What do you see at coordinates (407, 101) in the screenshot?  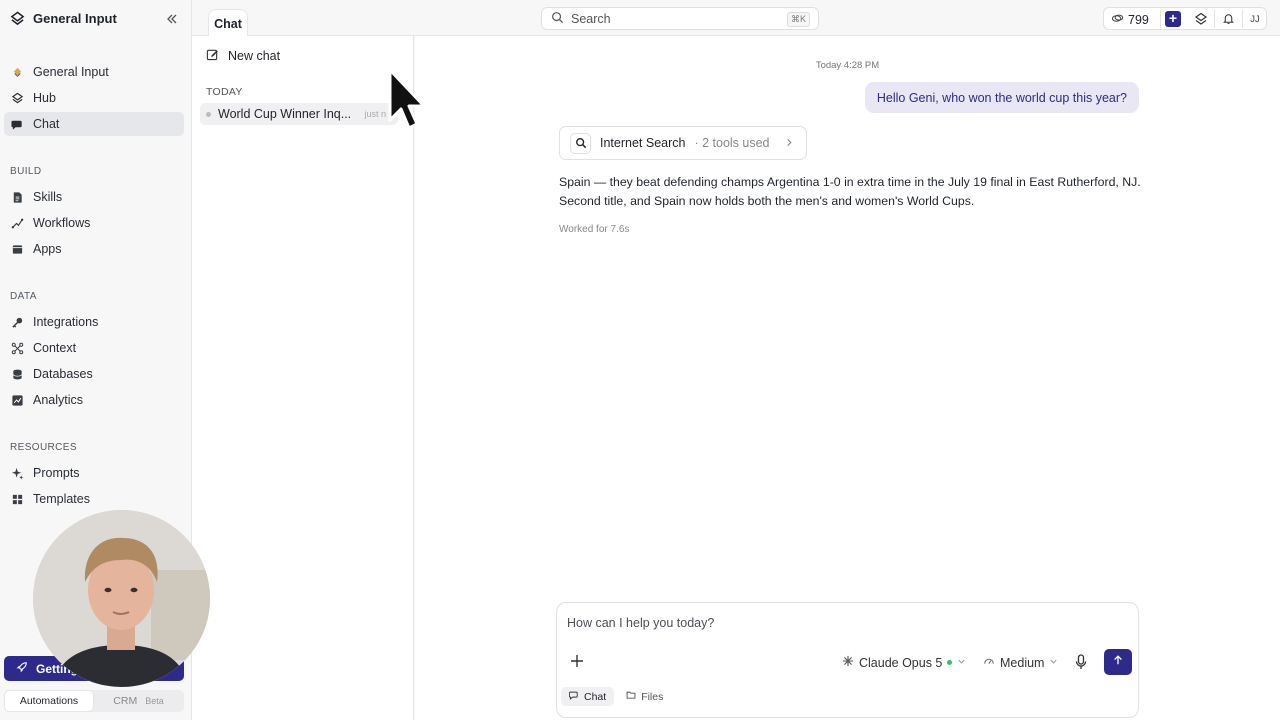 I see `mouse-cursor` at bounding box center [407, 101].